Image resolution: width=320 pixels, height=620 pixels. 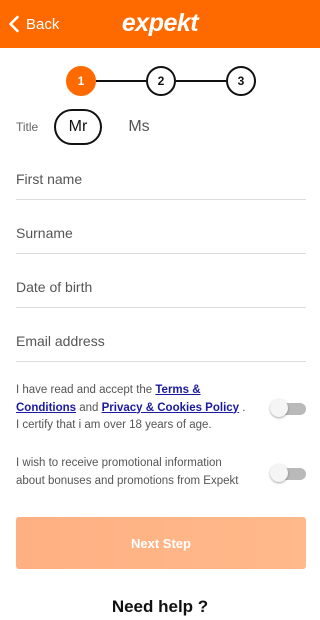 I want to click on date-of-birth-input, so click(x=161, y=287).